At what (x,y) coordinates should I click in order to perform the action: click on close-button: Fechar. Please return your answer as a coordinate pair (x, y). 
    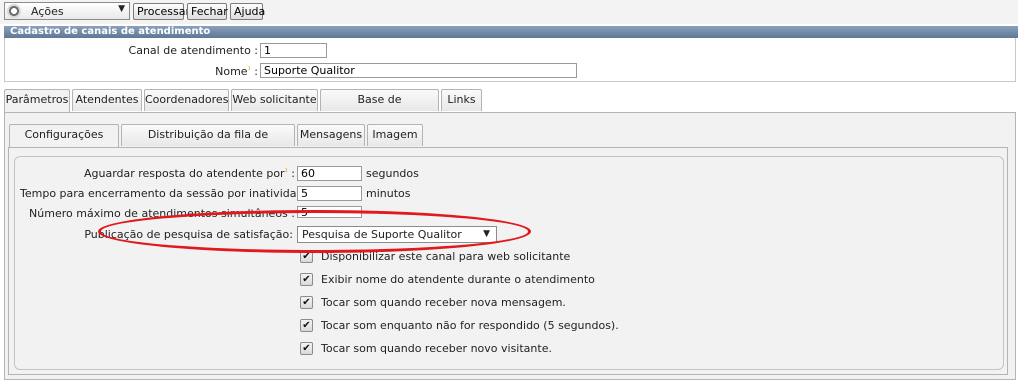
    Looking at the image, I should click on (207, 11).